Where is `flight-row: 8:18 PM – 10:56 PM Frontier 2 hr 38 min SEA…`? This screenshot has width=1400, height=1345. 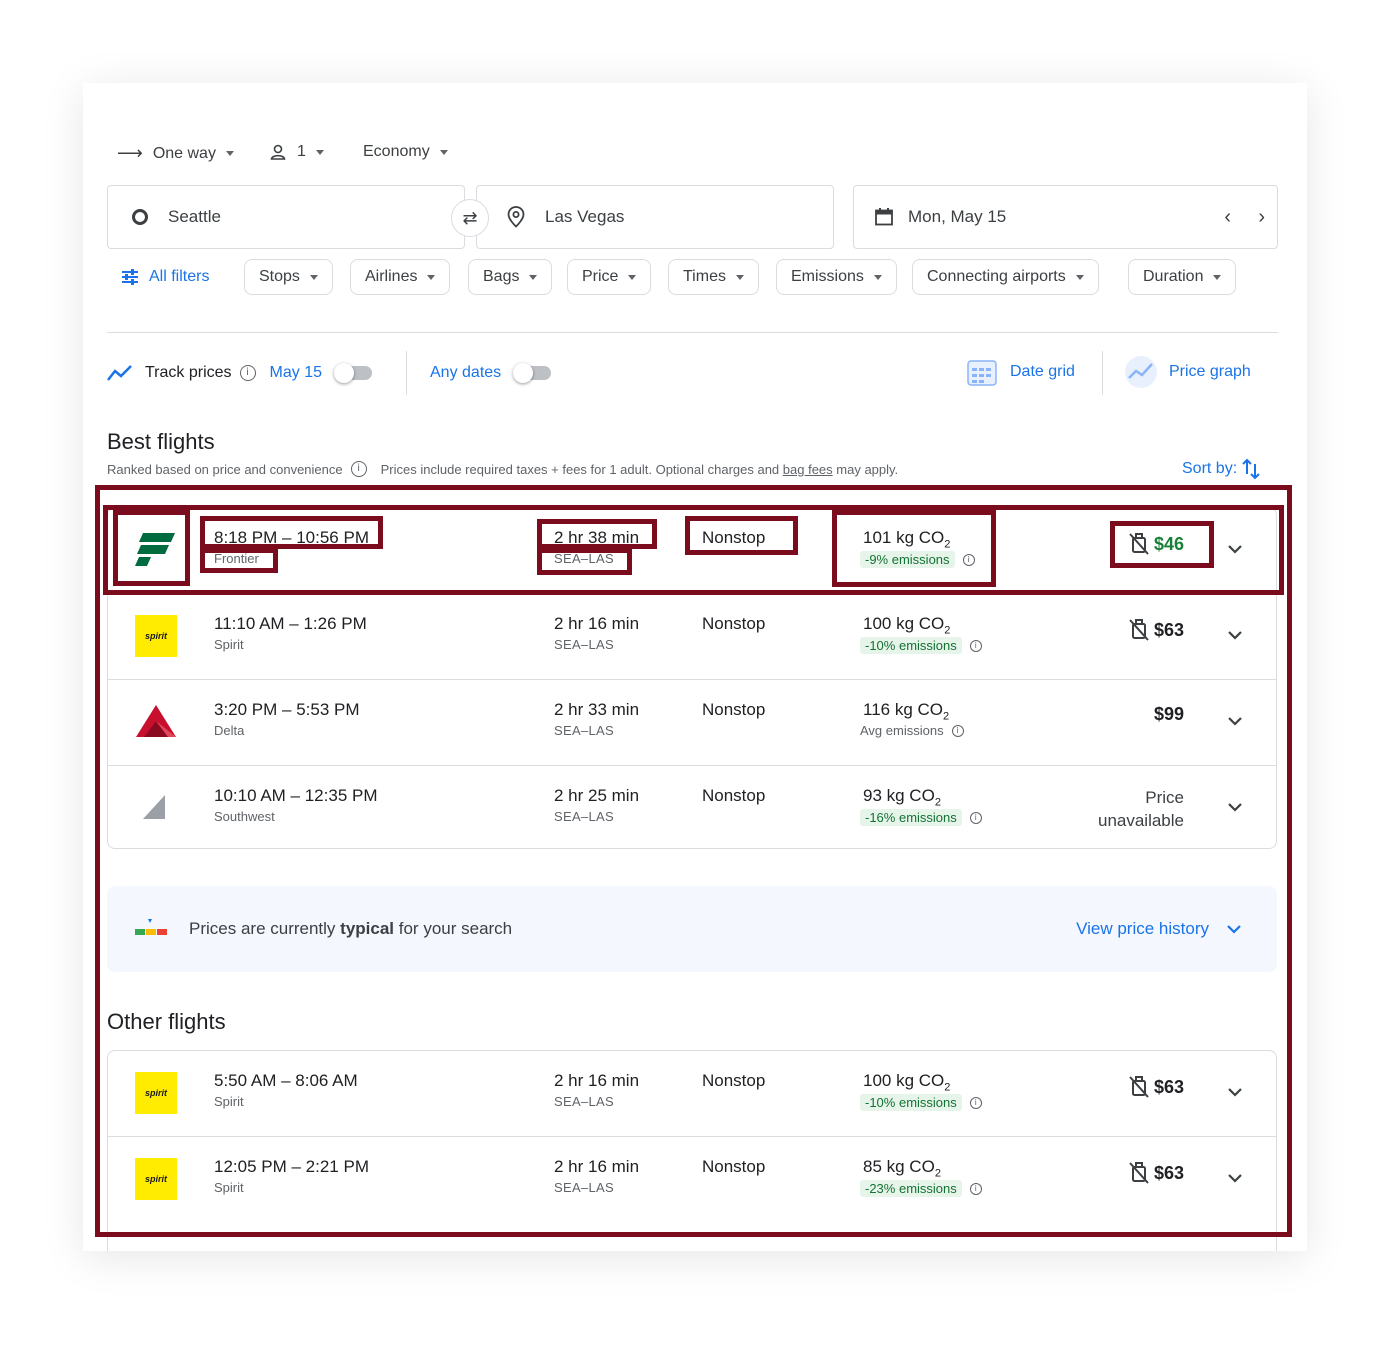 flight-row: 8:18 PM – 10:56 PM Frontier 2 hr 38 min SEA… is located at coordinates (692, 551).